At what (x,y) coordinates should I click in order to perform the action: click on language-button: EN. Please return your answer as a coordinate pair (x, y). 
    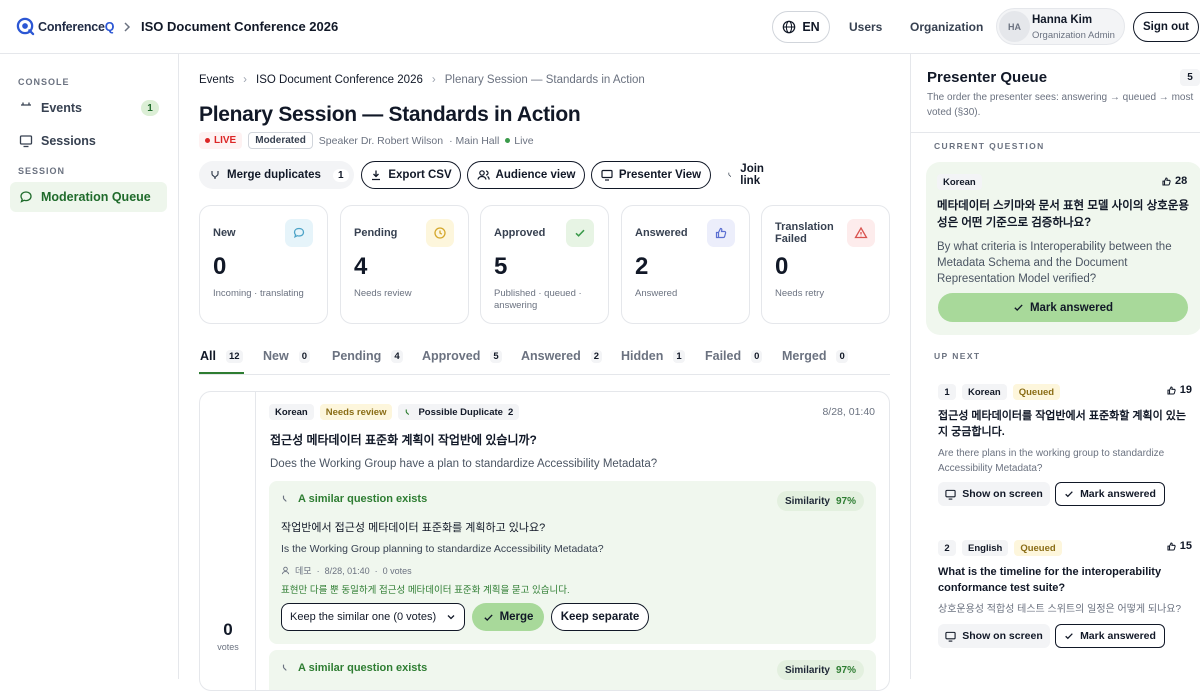
    Looking at the image, I should click on (801, 27).